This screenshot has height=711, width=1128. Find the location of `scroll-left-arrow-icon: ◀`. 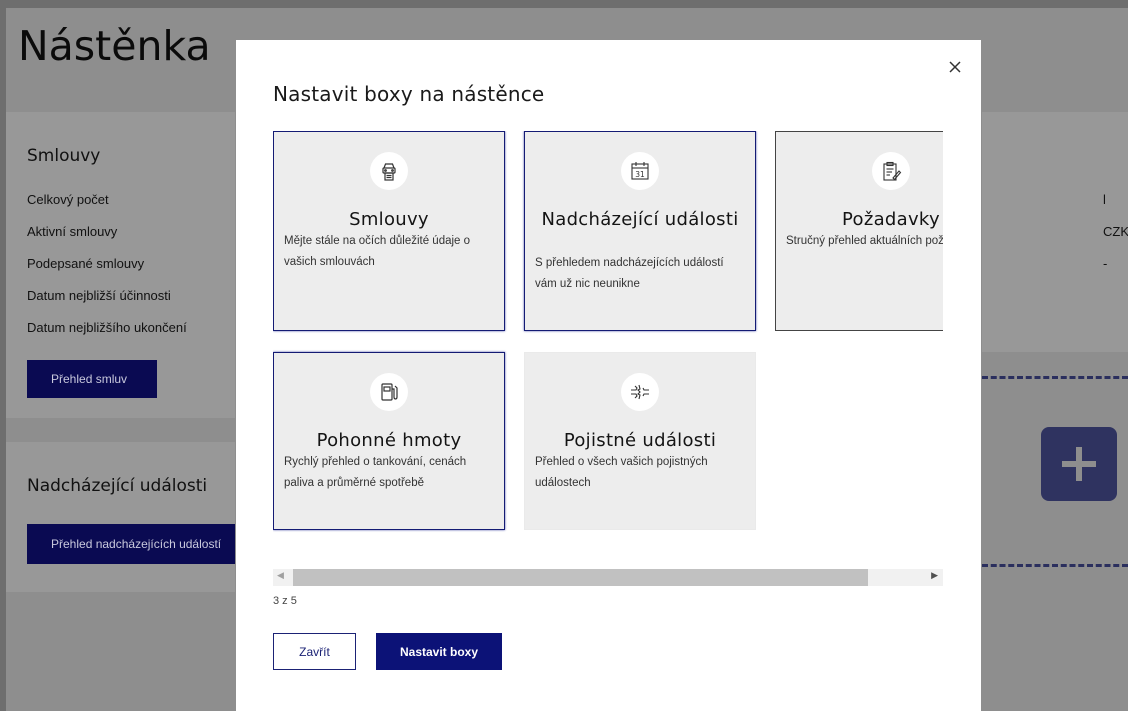

scroll-left-arrow-icon: ◀ is located at coordinates (280, 576).